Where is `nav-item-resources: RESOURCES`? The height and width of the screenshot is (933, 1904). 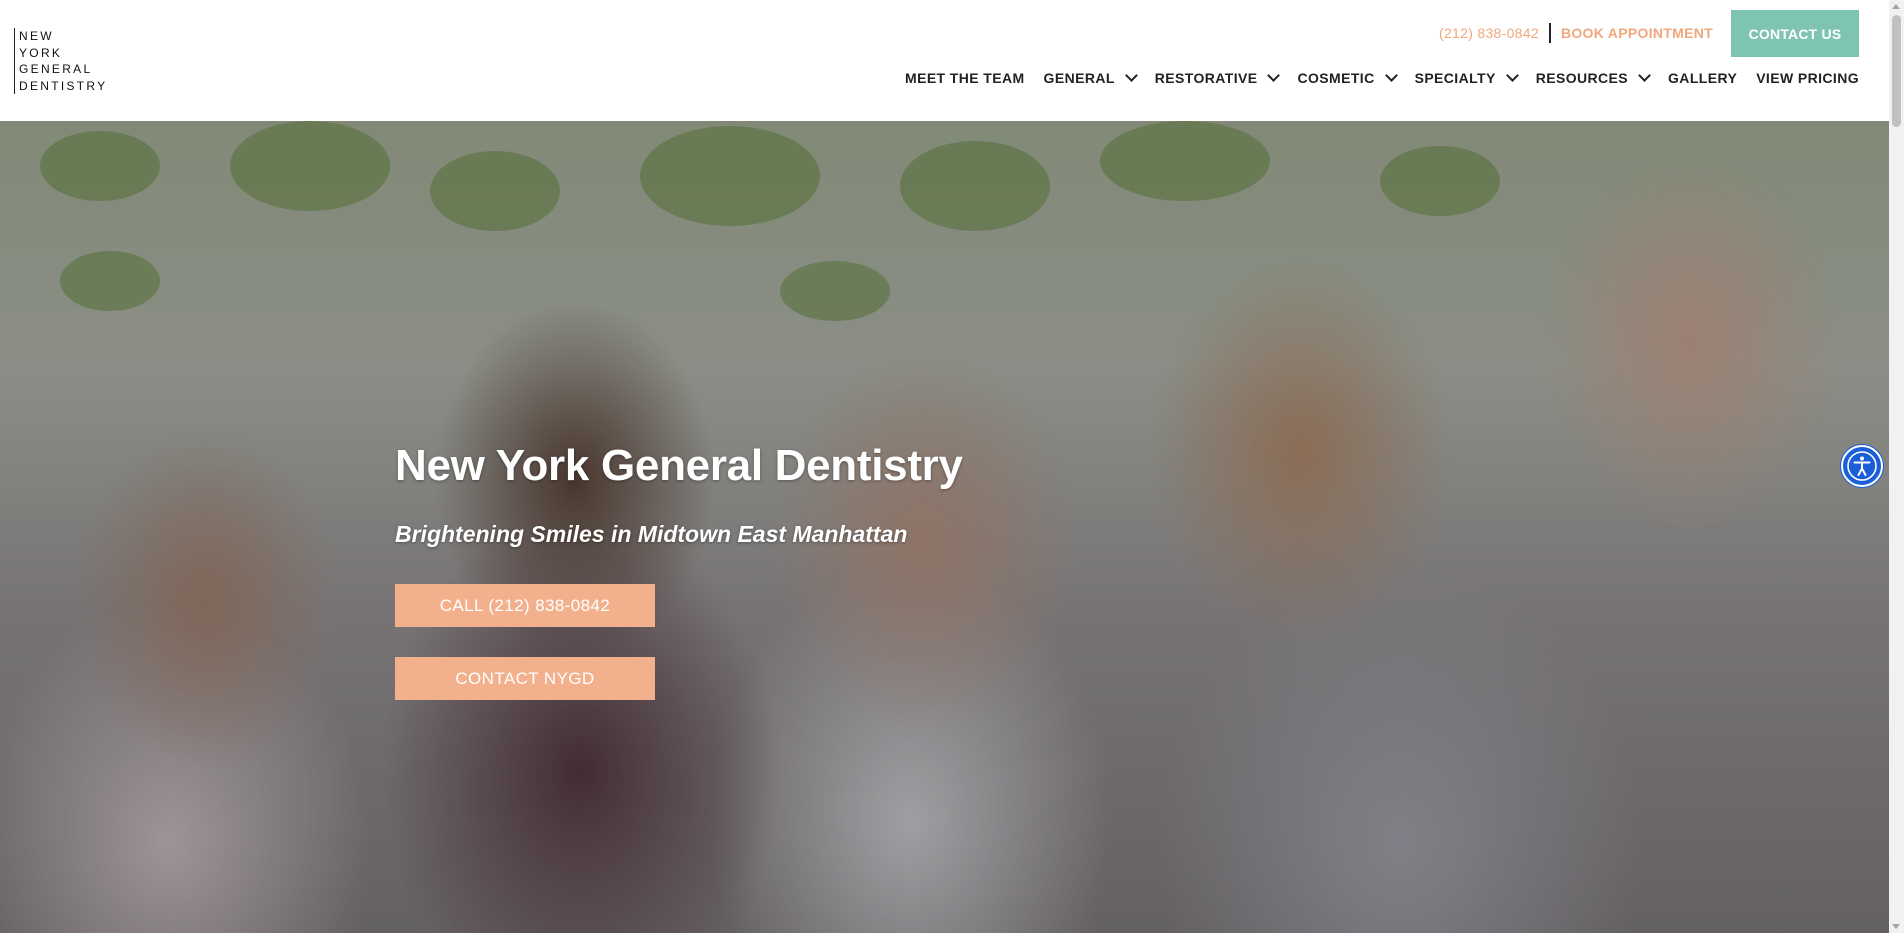
nav-item-resources: RESOURCES is located at coordinates (1593, 77).